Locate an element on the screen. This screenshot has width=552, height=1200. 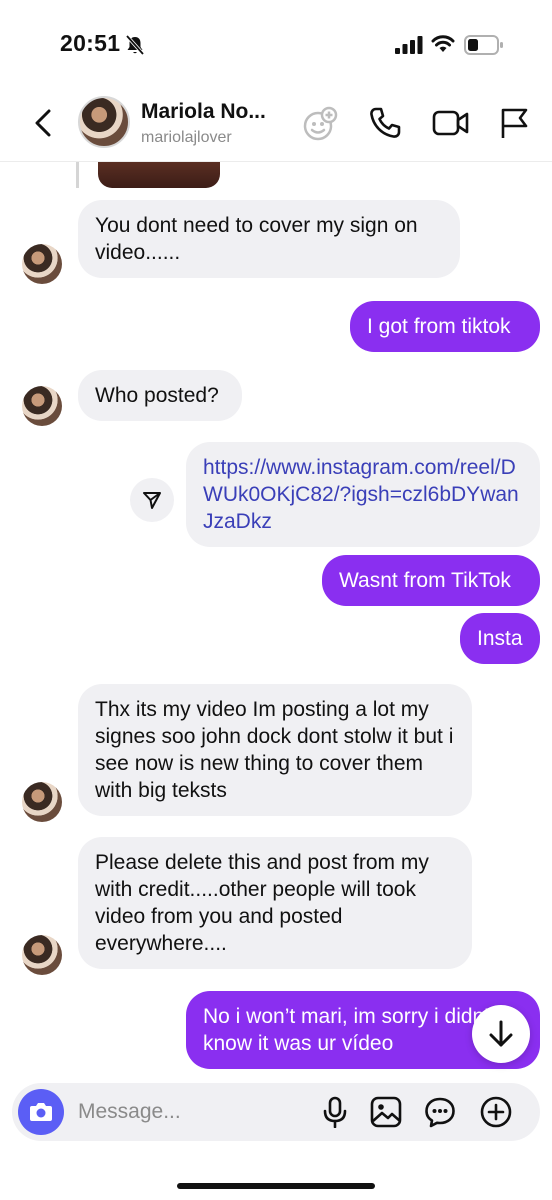
phone-icon is located at coordinates (385, 123).